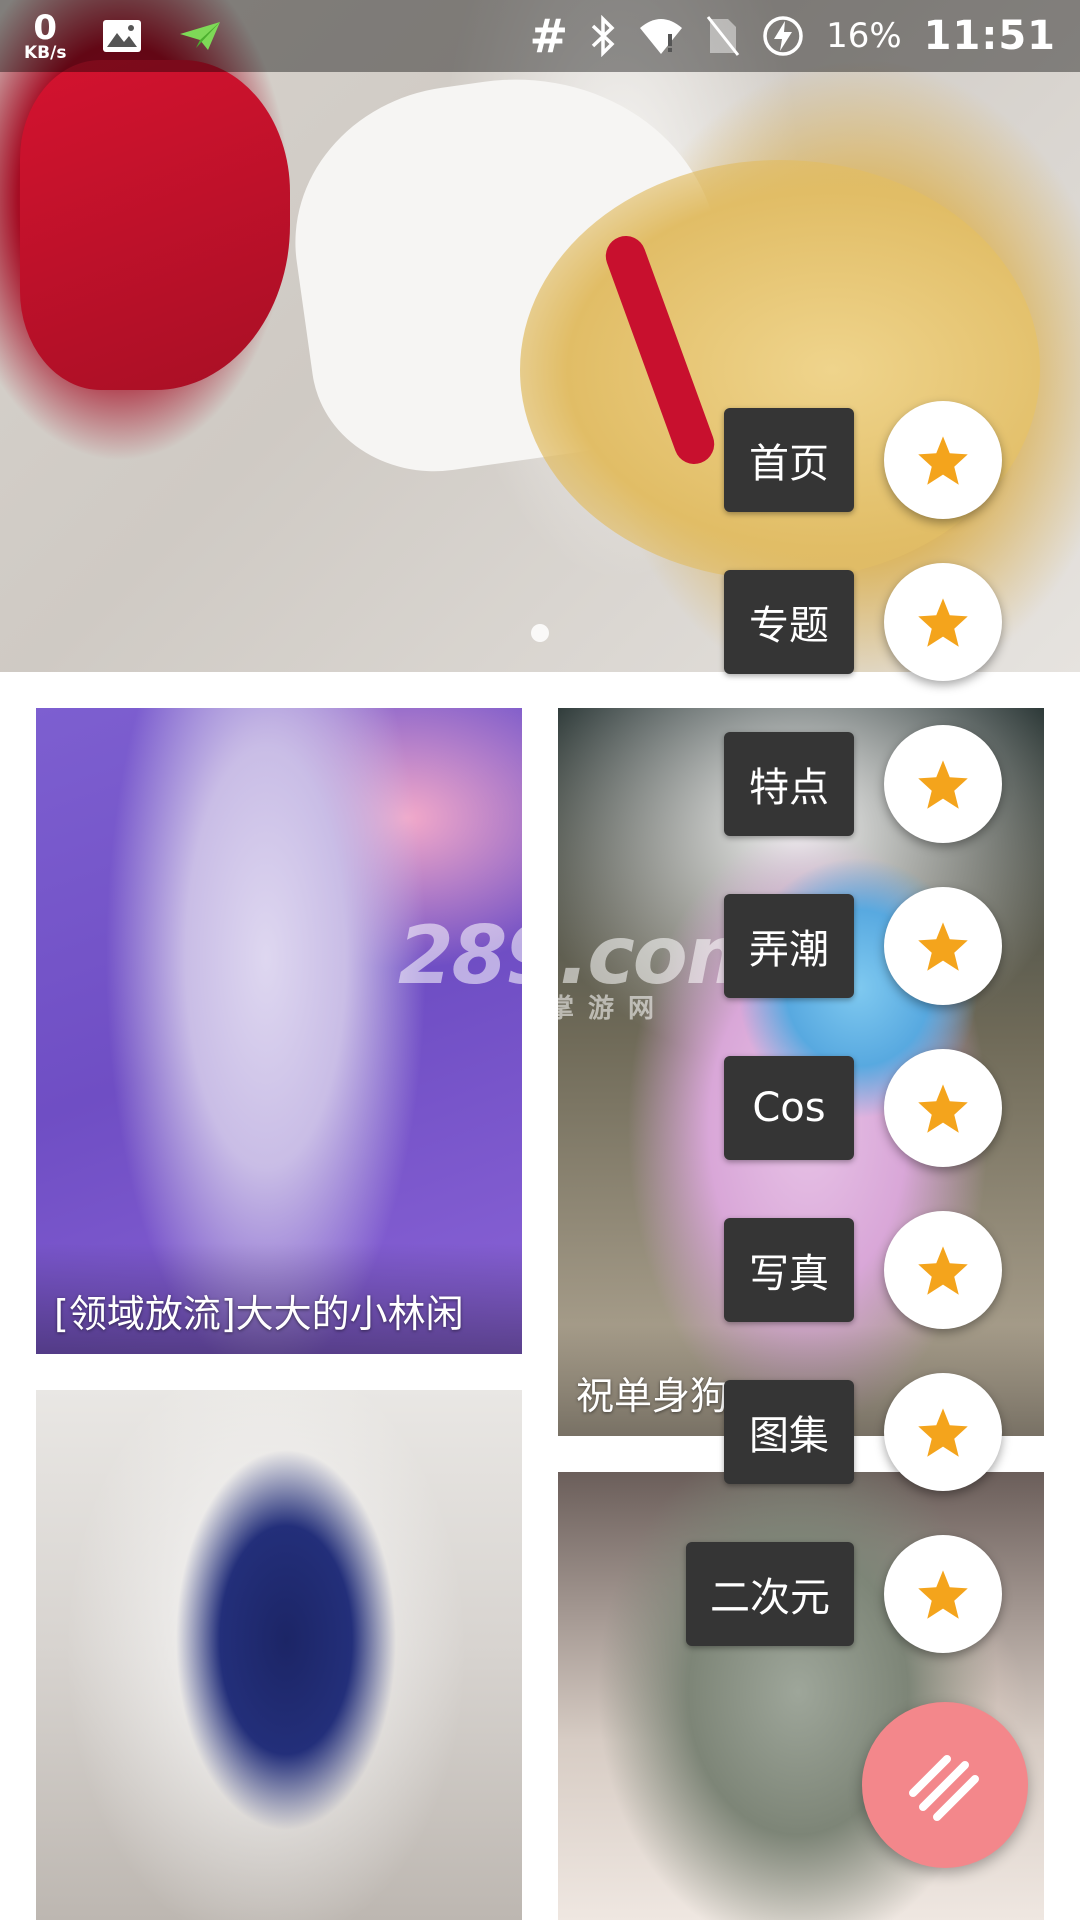  What do you see at coordinates (279, 1655) in the screenshot?
I see `gallery-card` at bounding box center [279, 1655].